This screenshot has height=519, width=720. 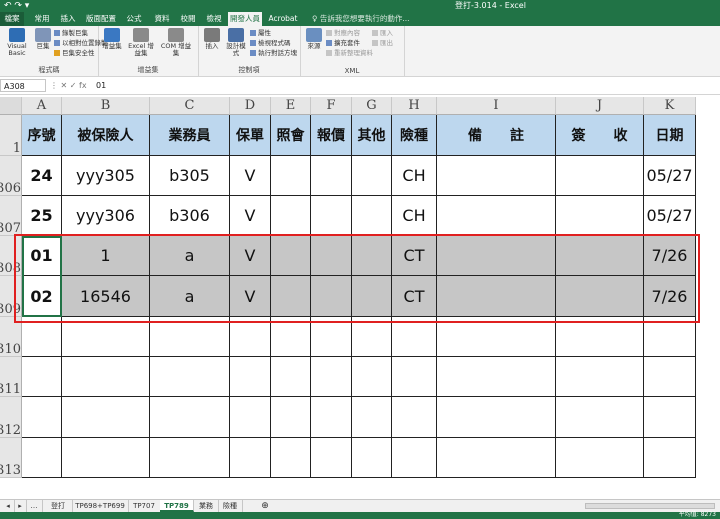 I want to click on row-header: 306, so click(x=11, y=176).